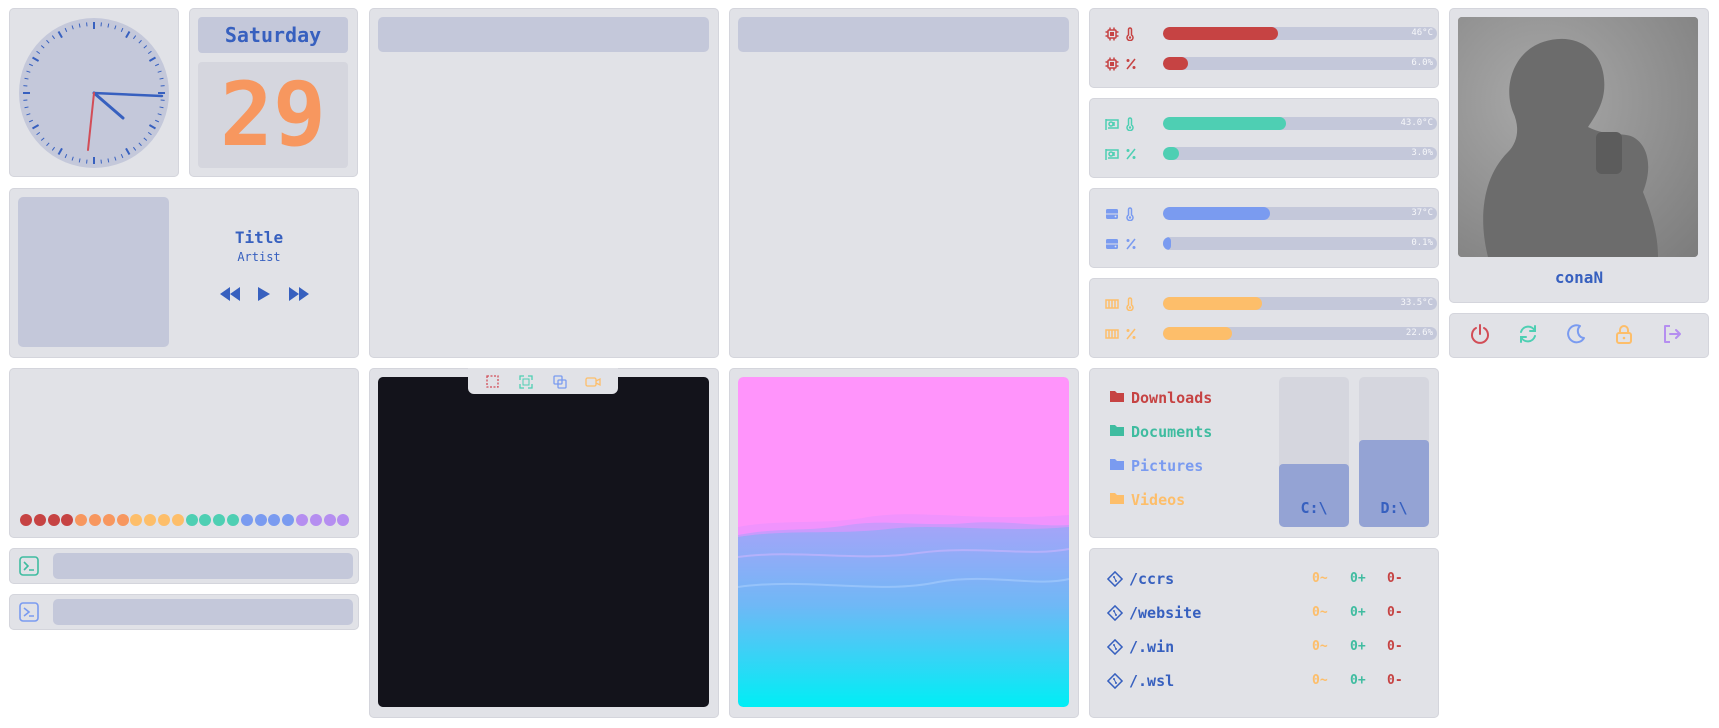  I want to click on usage-bar: 3.0%, so click(1300, 153).